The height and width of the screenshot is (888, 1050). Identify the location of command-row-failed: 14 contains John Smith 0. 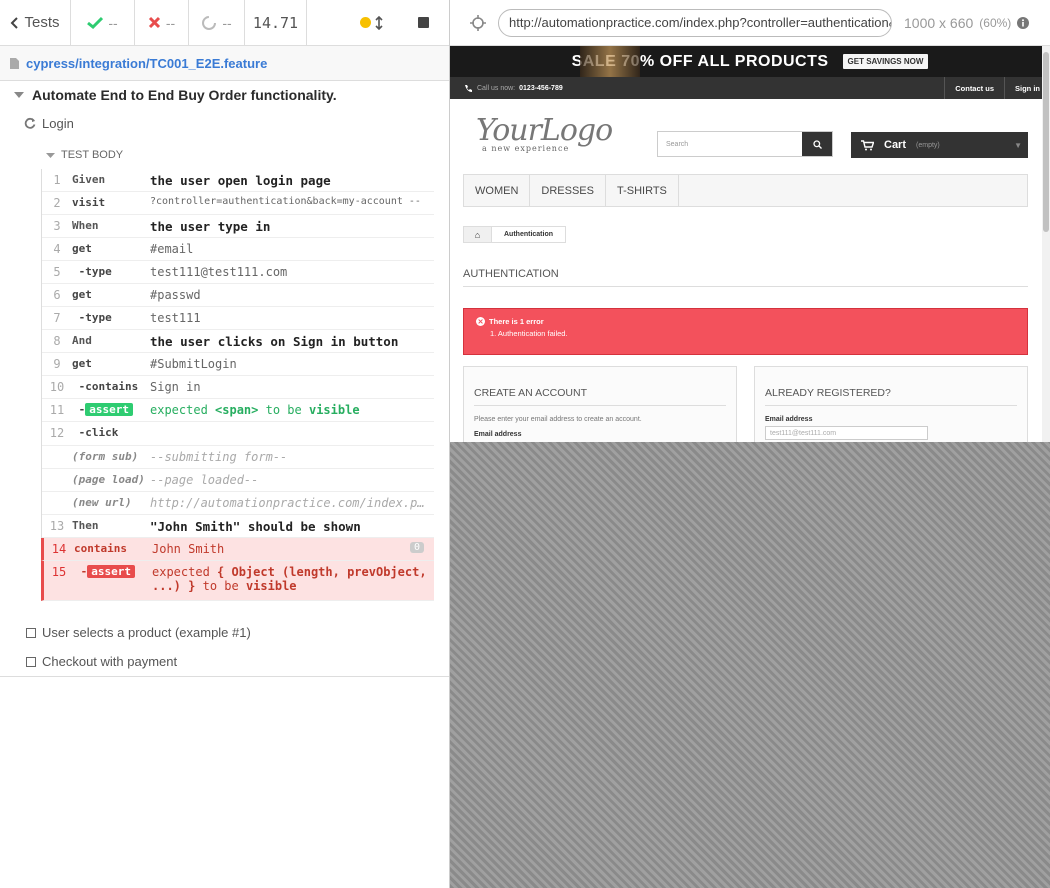
(237, 549).